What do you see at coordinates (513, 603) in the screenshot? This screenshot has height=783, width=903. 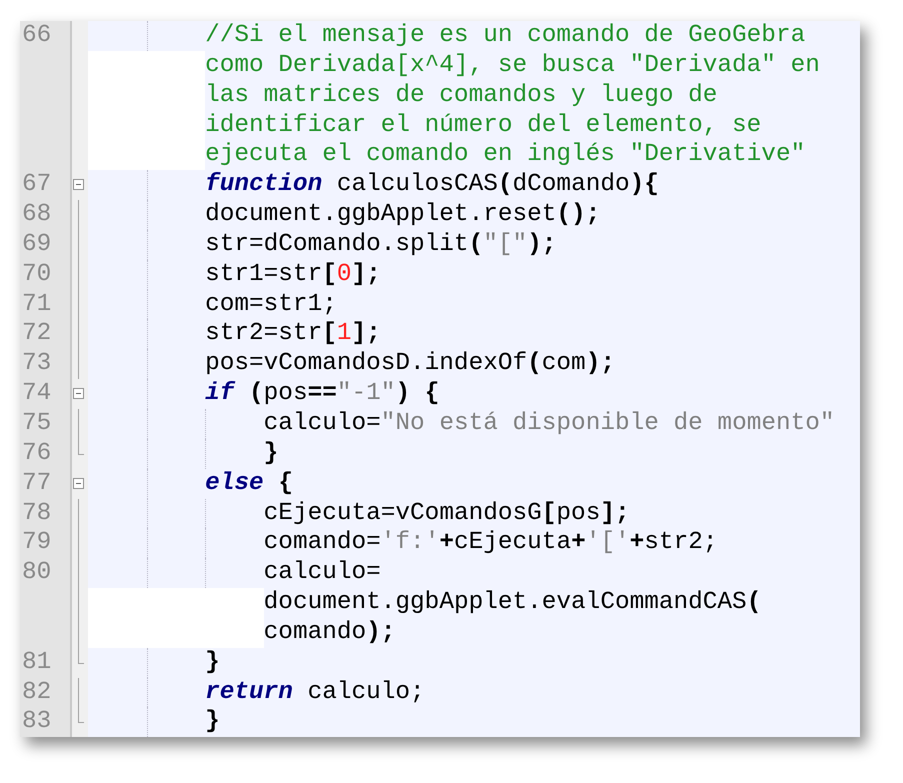 I see `code-line: document.ggbApplet.evalCommandCAS(` at bounding box center [513, 603].